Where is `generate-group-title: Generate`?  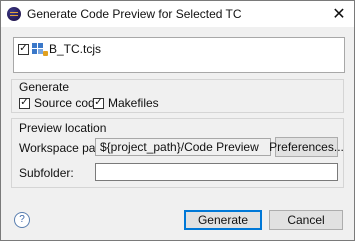
generate-group-title: Generate is located at coordinates (44, 87).